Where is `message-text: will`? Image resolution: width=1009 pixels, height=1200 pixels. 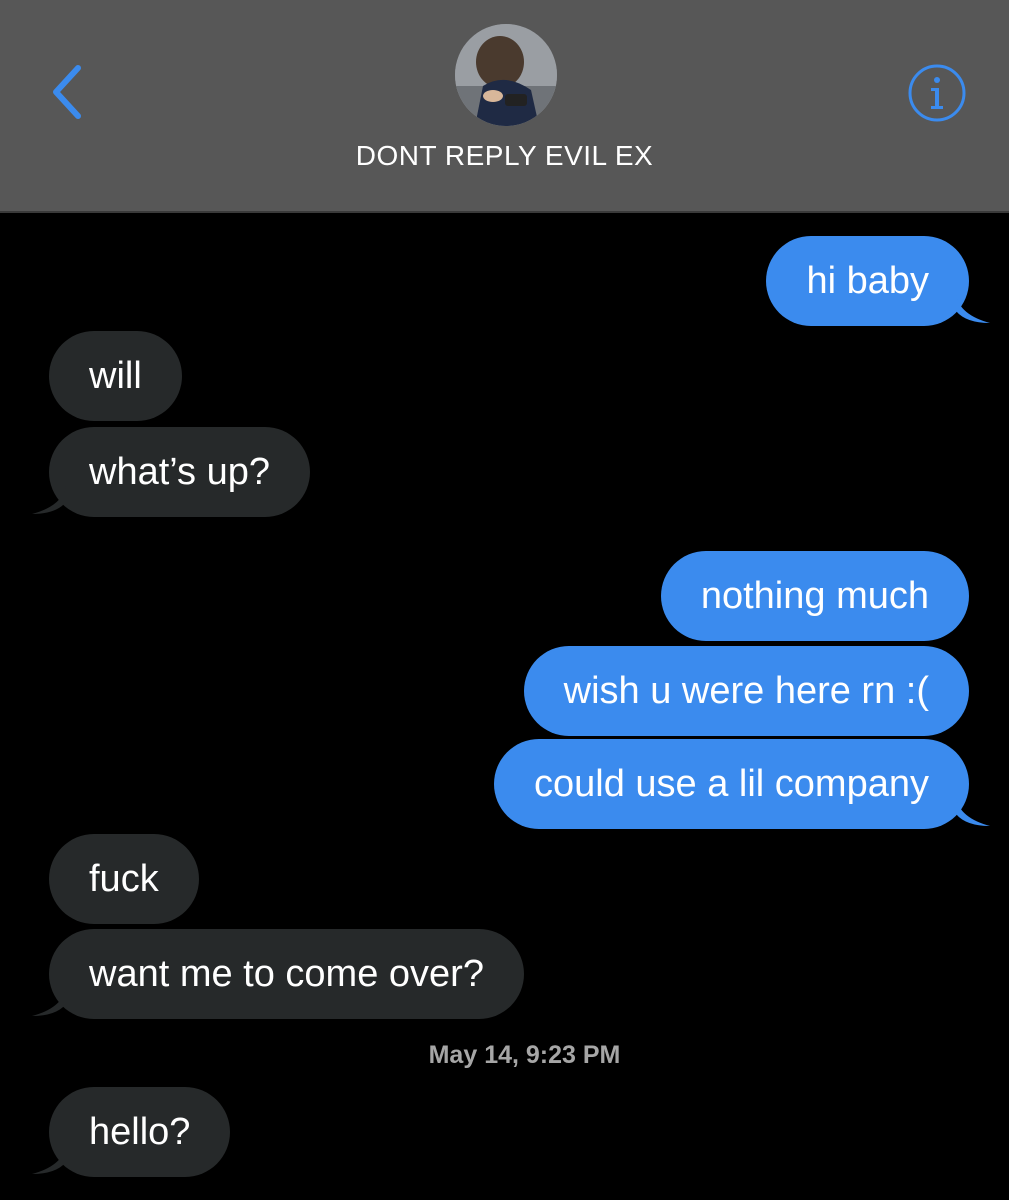
message-text: will is located at coordinates (115, 376).